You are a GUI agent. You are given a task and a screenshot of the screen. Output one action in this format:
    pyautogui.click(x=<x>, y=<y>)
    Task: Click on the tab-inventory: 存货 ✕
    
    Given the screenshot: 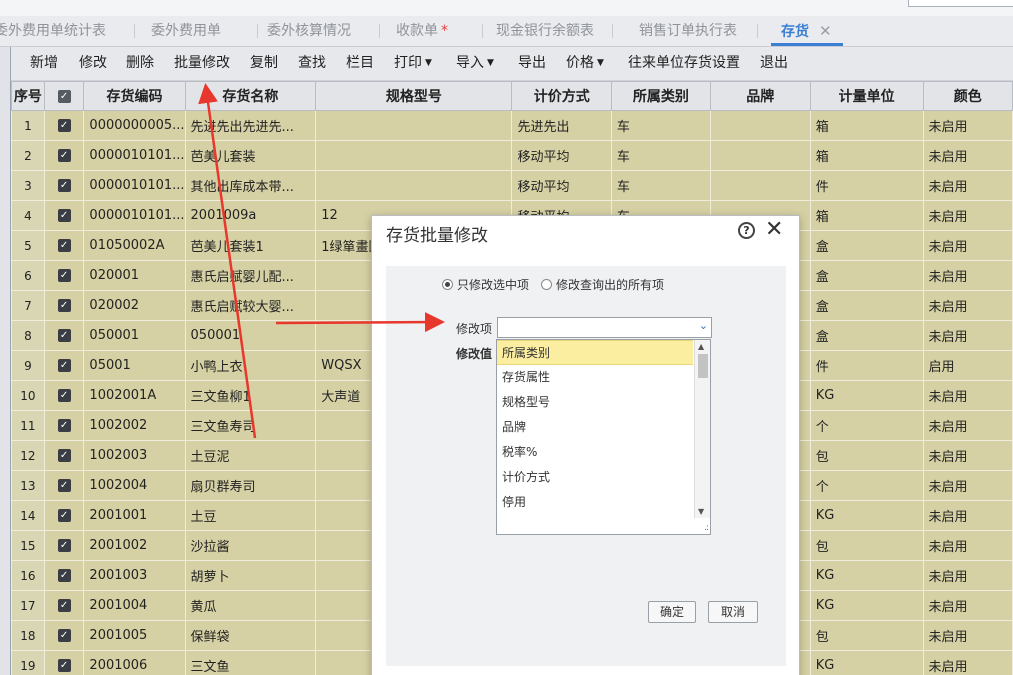 What is the action you would take?
    pyautogui.click(x=807, y=31)
    